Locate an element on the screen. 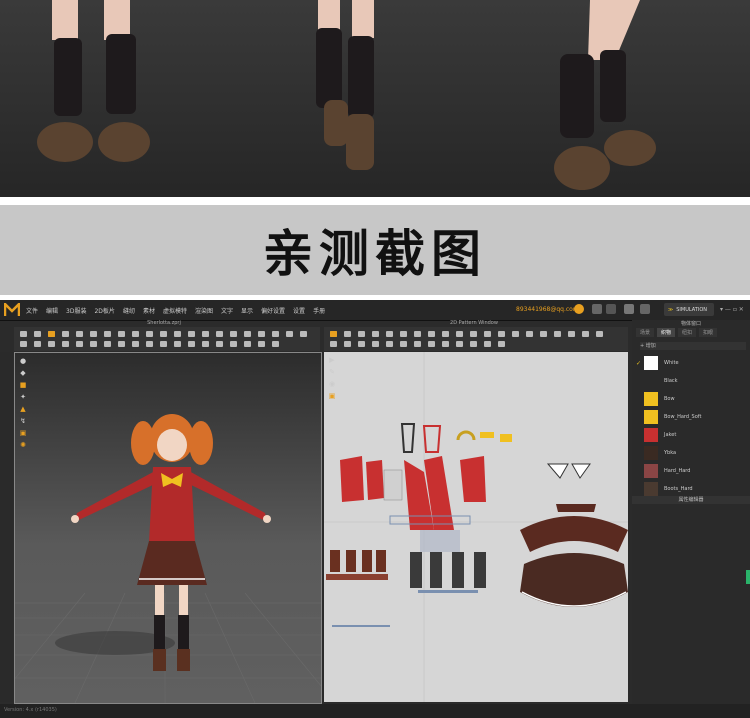 The height and width of the screenshot is (718, 750). window-icon is located at coordinates (597, 309).